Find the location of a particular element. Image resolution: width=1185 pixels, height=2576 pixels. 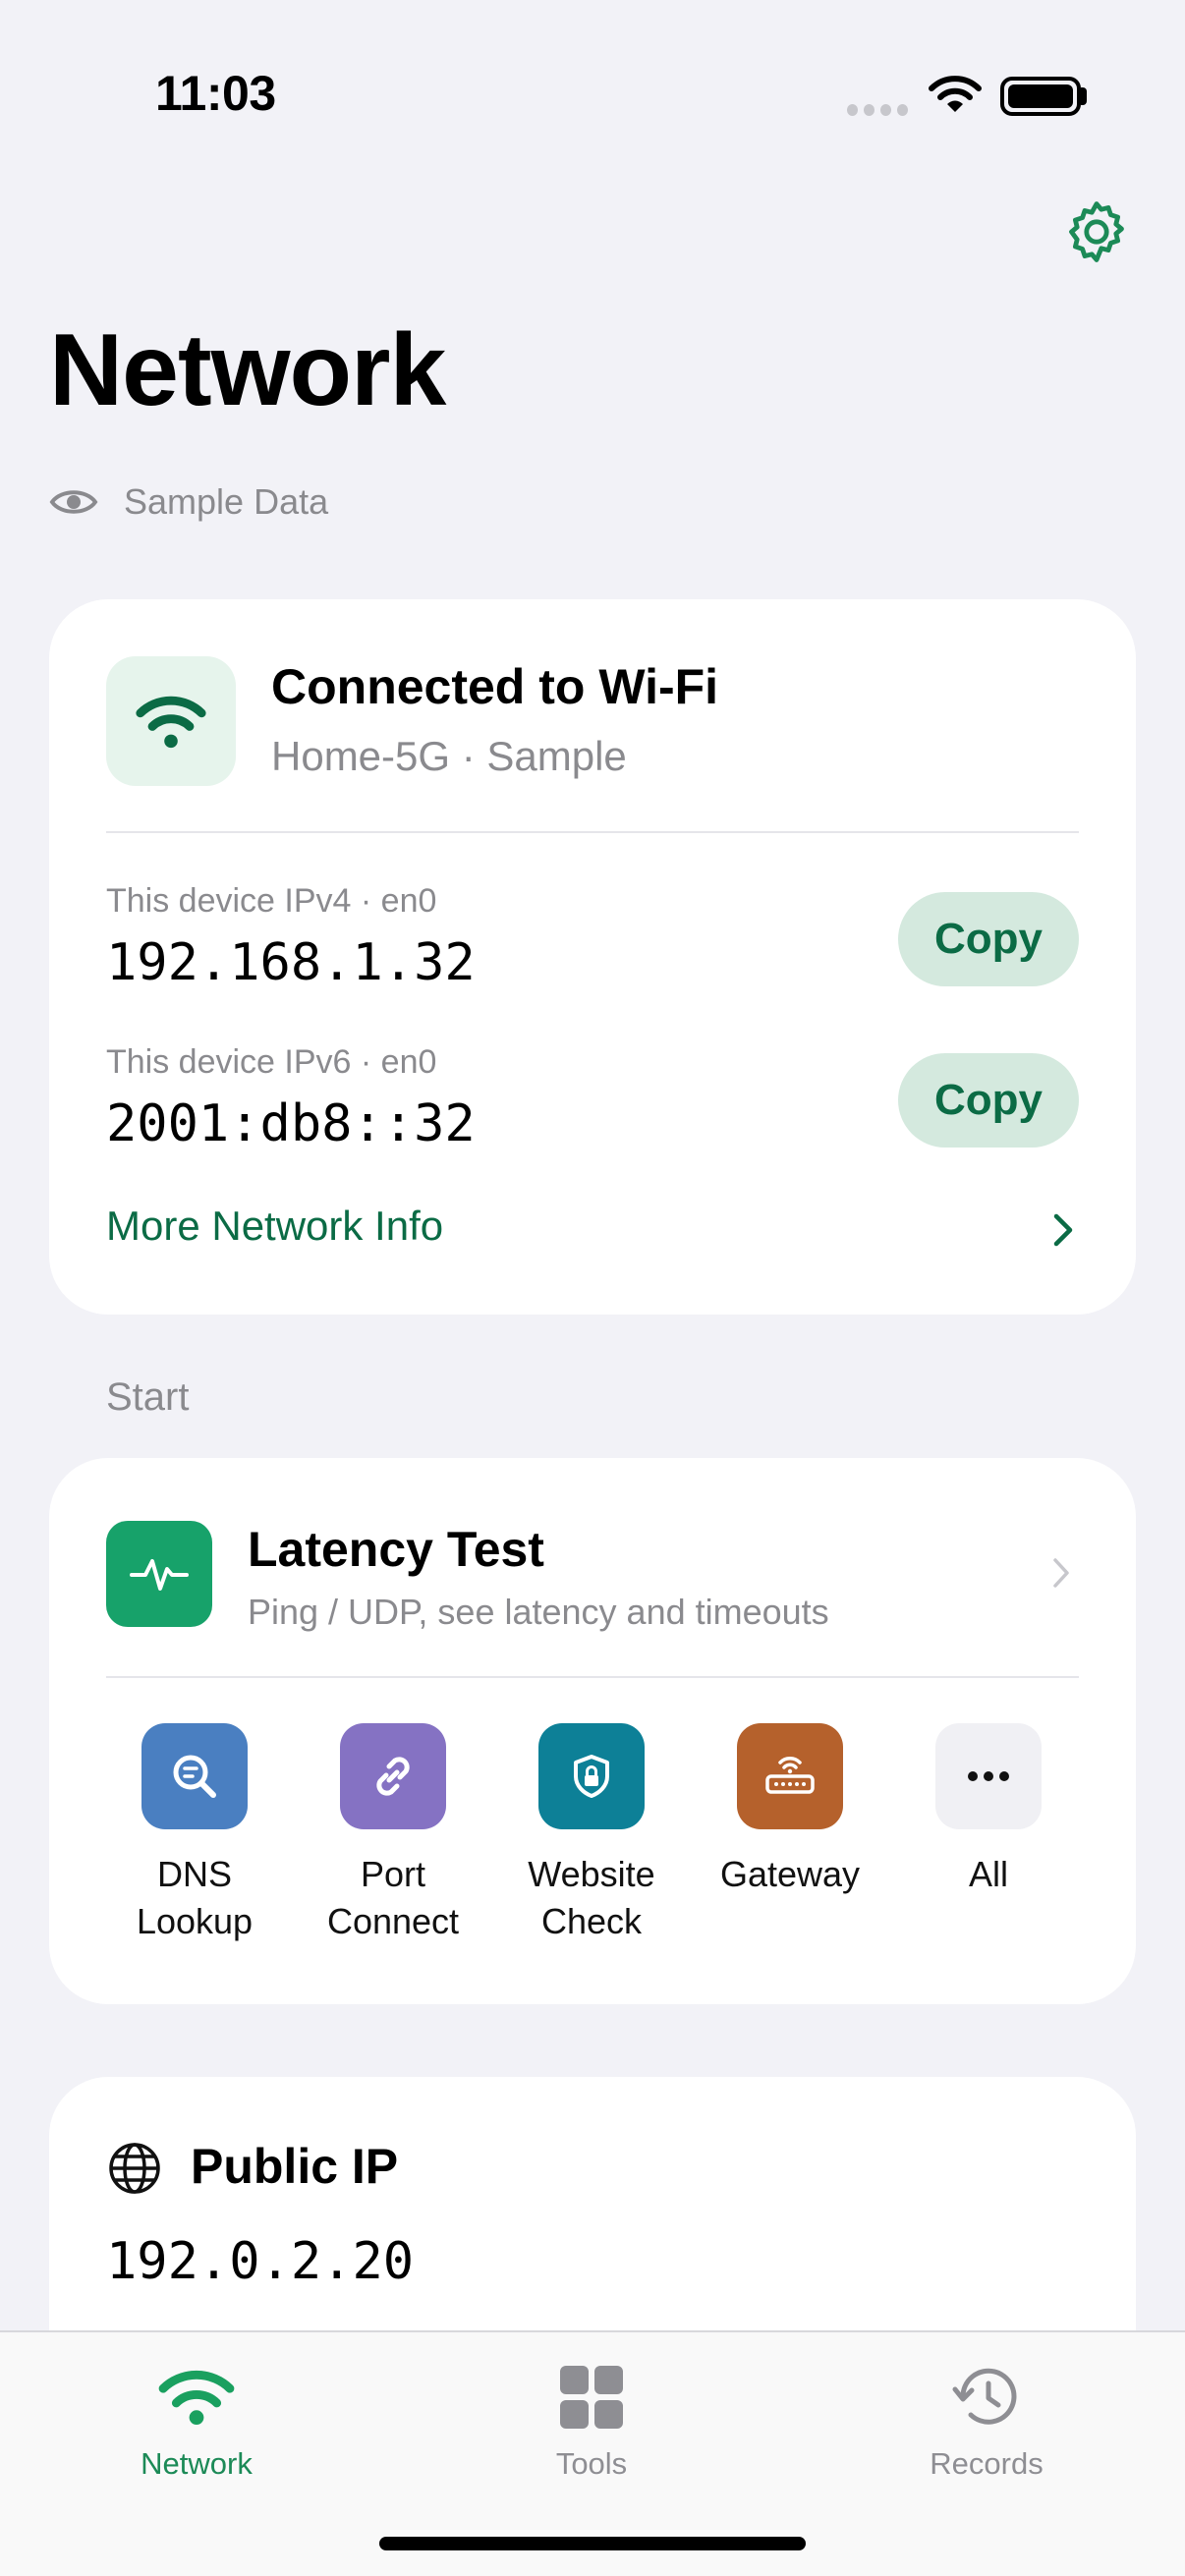

connection-subtitle: Home-5G · Sample is located at coordinates (449, 756).